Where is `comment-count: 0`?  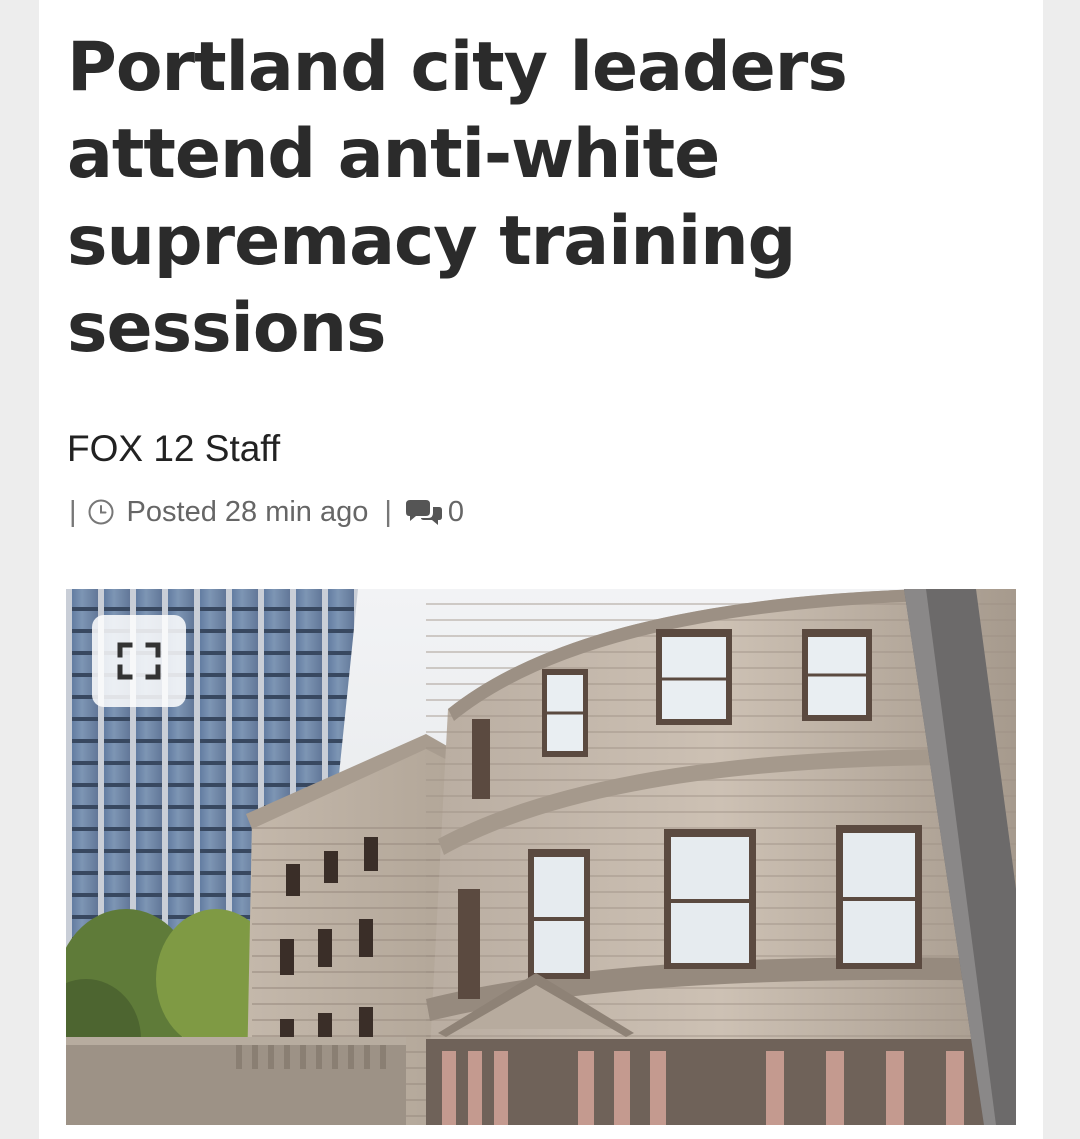 comment-count: 0 is located at coordinates (456, 511).